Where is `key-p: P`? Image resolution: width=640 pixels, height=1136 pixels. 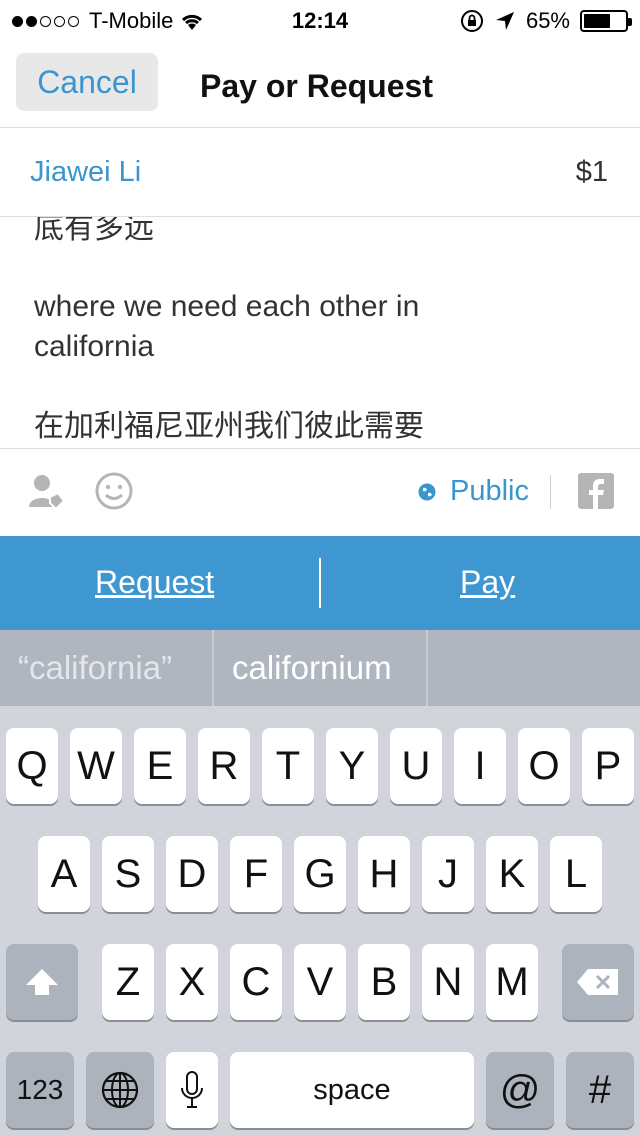 key-p: P is located at coordinates (608, 766).